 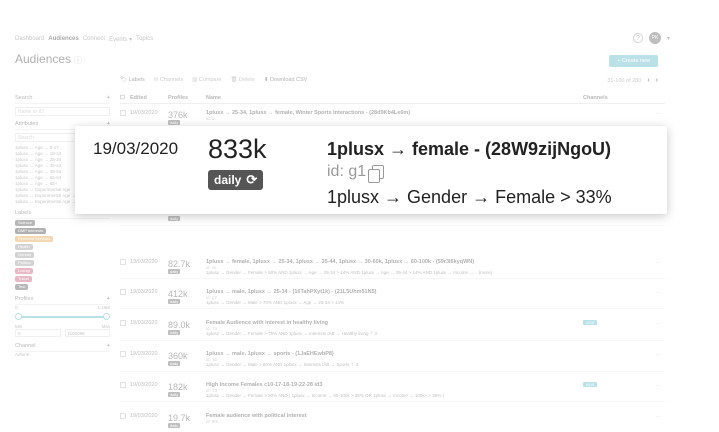 I want to click on header-channels: Channels, so click(x=595, y=98).